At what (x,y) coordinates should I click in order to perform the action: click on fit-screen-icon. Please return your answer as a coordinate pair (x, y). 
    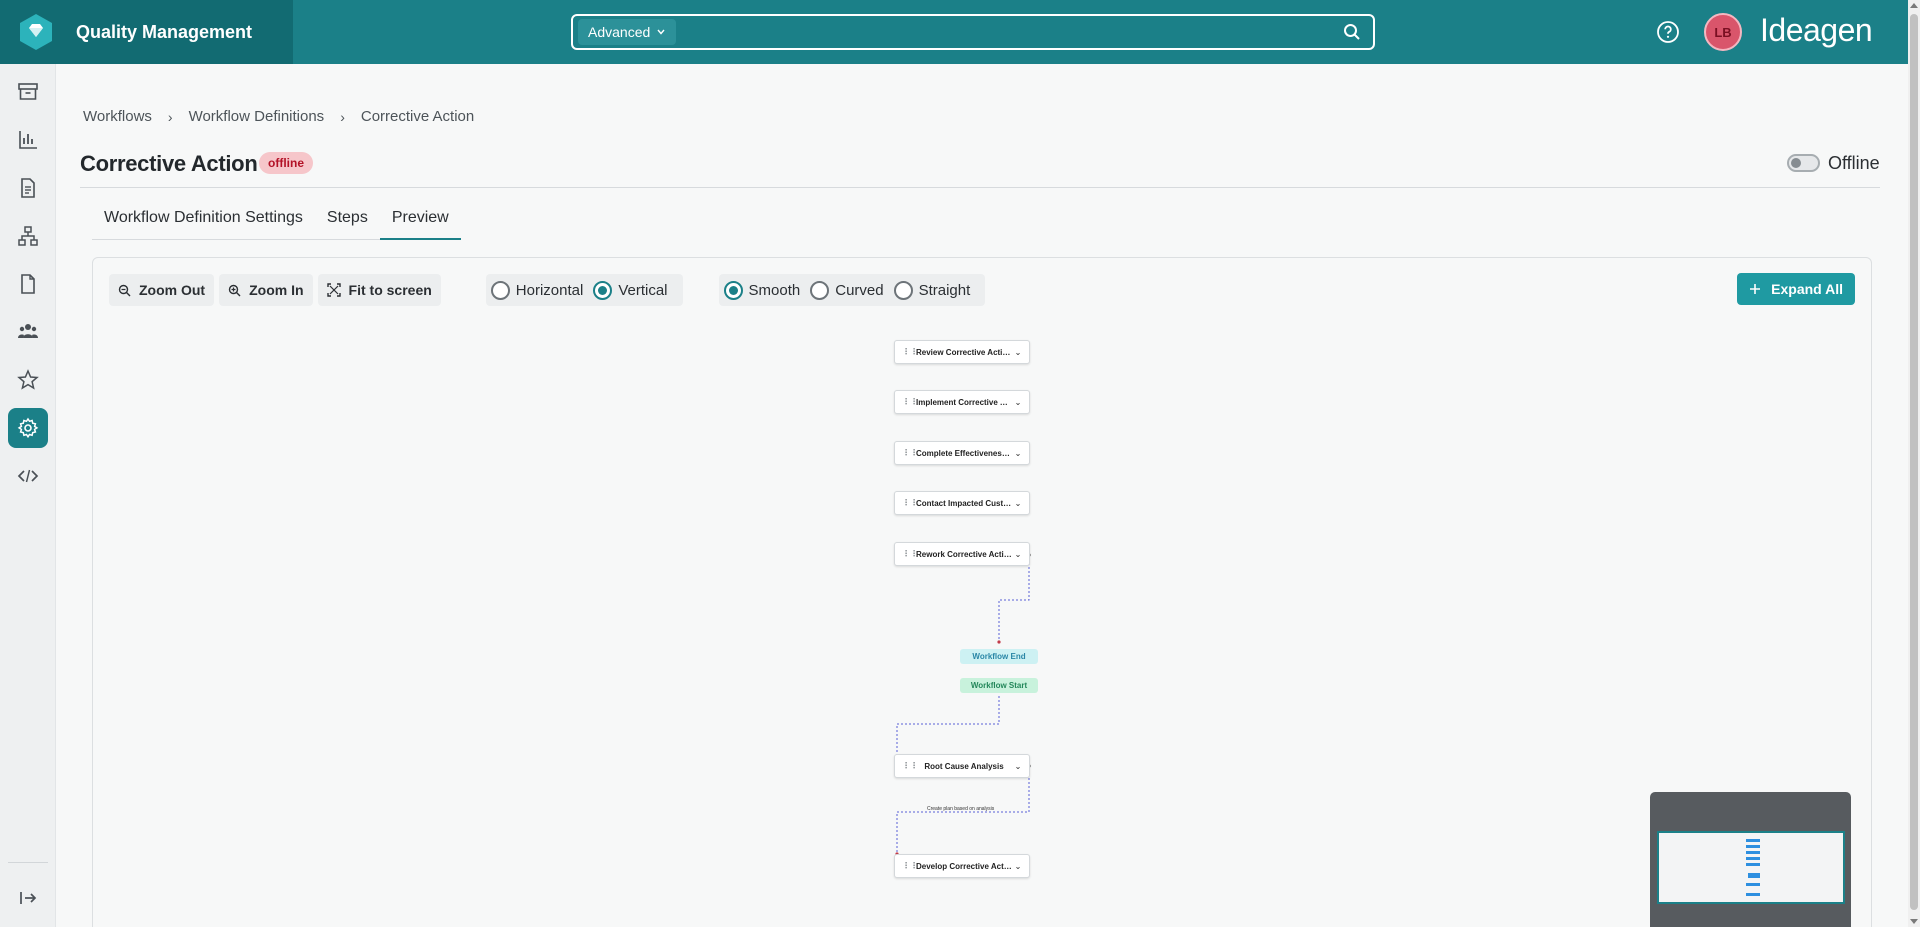
    Looking at the image, I should click on (333, 290).